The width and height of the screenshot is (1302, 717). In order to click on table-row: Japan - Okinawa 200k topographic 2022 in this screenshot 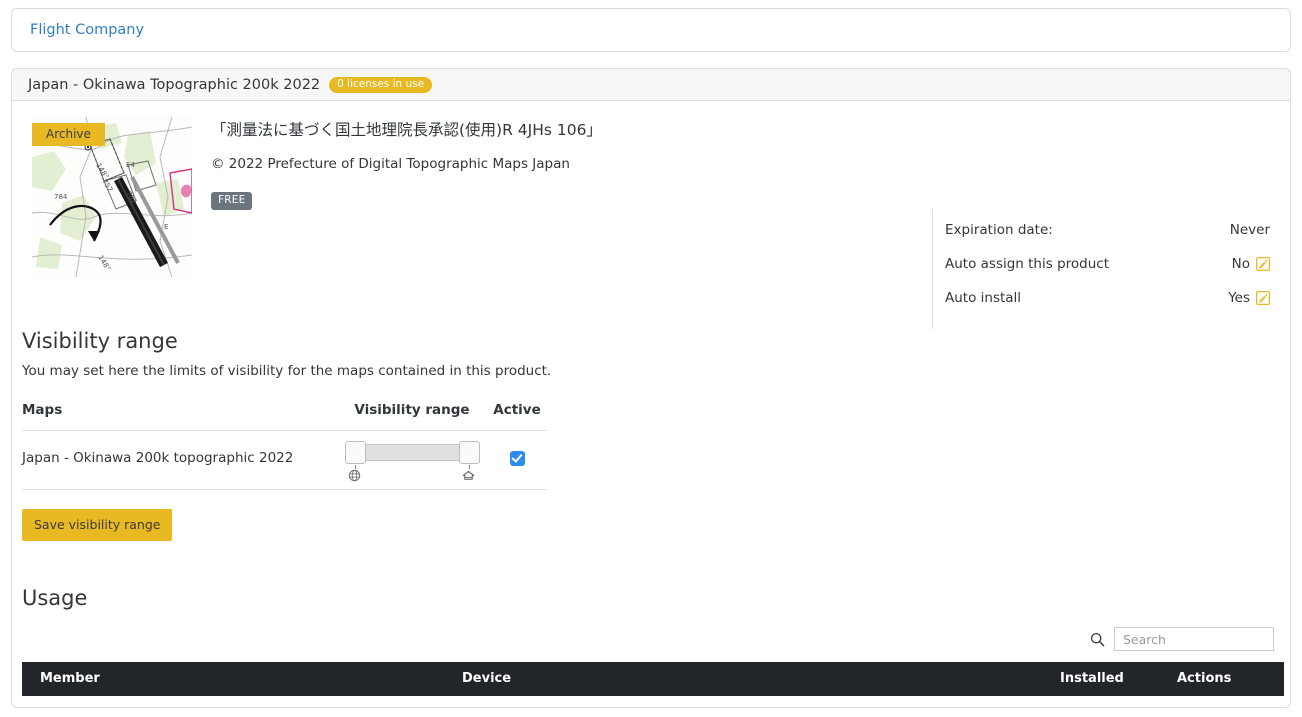, I will do `click(284, 460)`.